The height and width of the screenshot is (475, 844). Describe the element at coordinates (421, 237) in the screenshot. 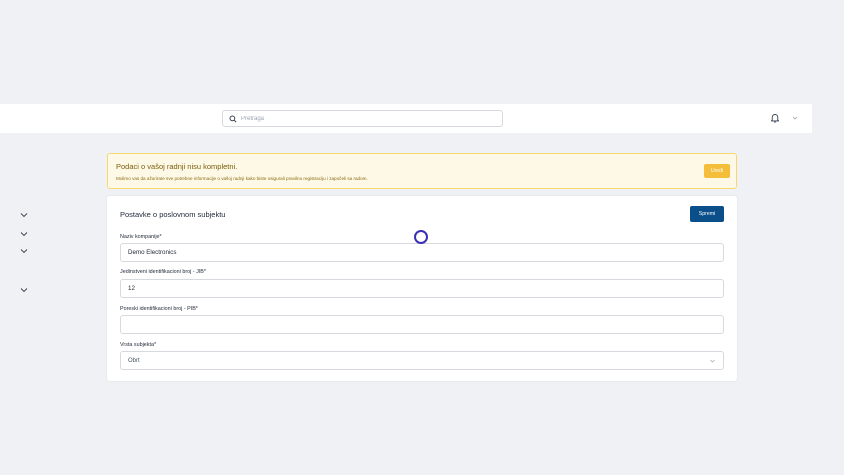

I see `cursor-indicator` at that location.